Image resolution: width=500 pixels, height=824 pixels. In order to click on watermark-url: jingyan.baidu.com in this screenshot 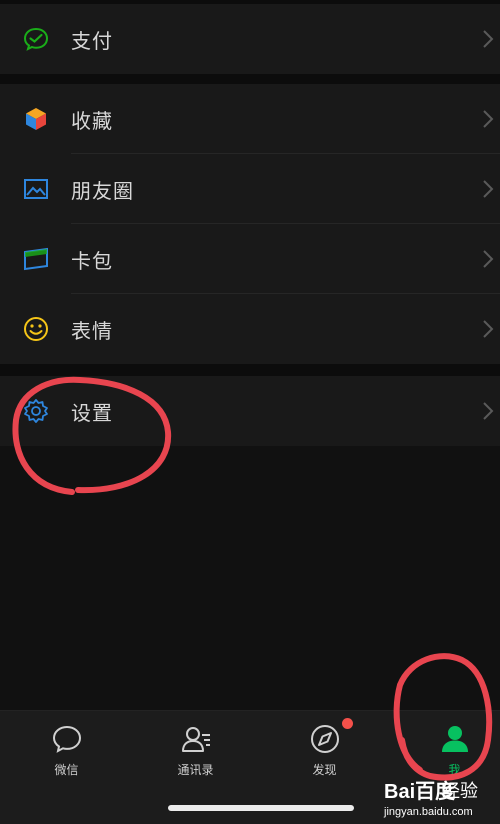, I will do `click(428, 812)`.